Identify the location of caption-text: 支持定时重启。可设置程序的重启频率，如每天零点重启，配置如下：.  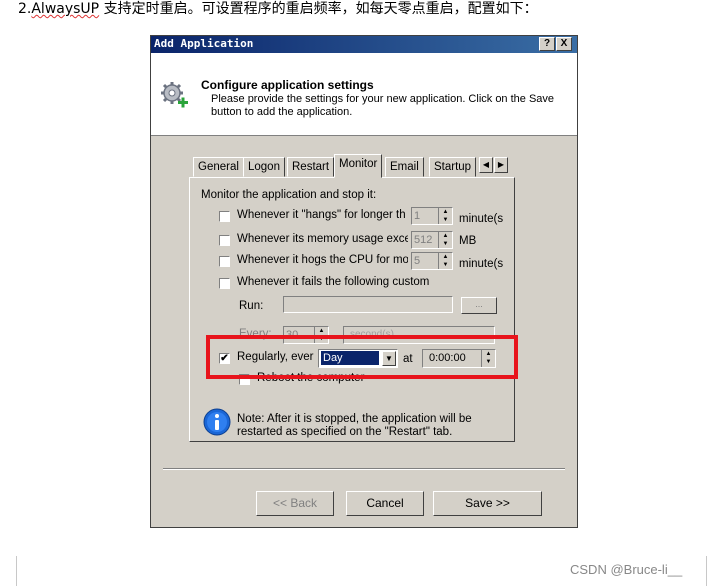
(318, 9).